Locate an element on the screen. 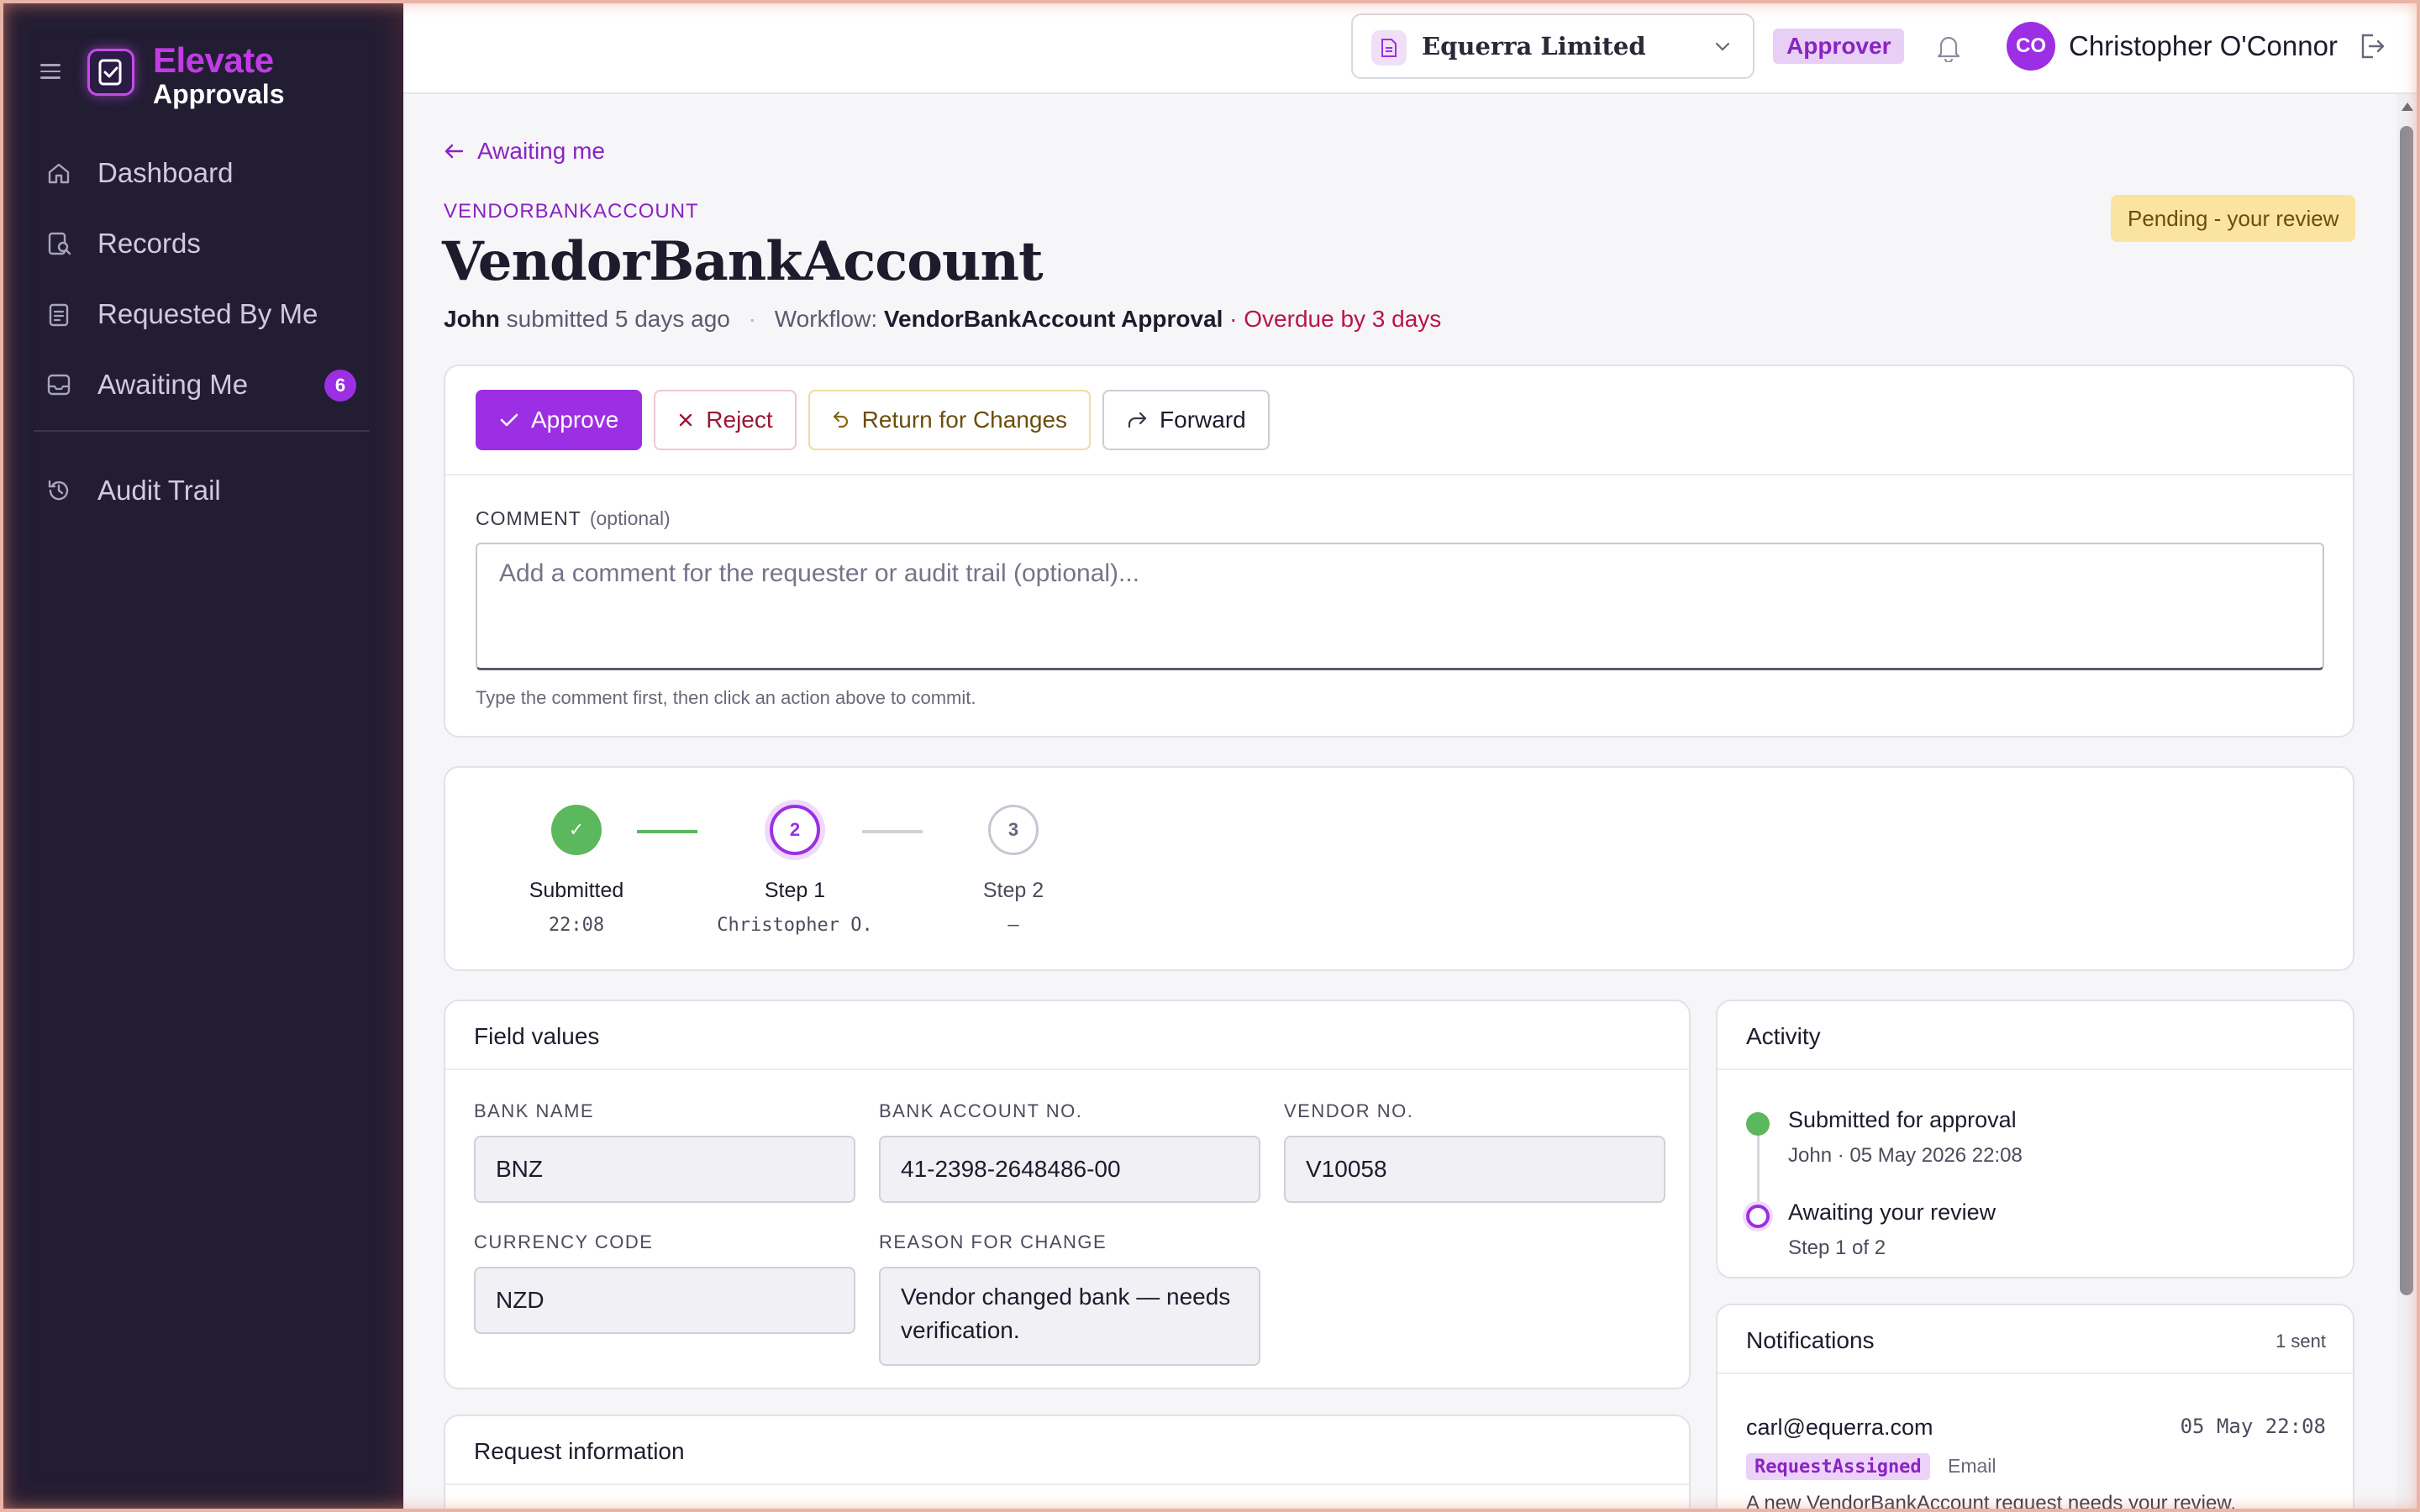 The height and width of the screenshot is (1512, 2420). card-header: Activity is located at coordinates (2036, 1035).